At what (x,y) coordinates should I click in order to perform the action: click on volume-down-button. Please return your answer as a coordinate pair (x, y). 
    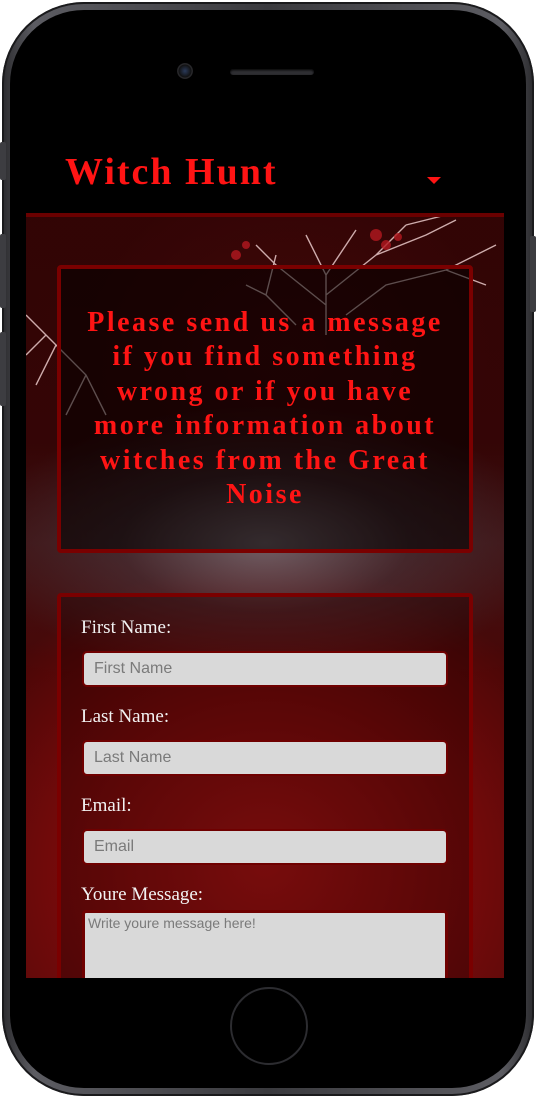
    Looking at the image, I should click on (3, 369).